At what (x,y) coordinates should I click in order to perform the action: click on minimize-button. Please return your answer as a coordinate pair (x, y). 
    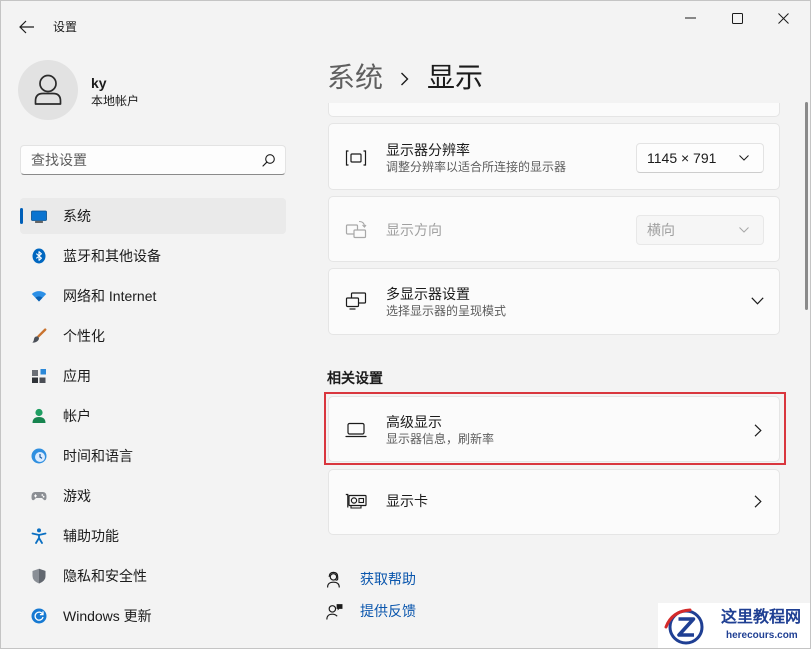
    Looking at the image, I should click on (690, 18).